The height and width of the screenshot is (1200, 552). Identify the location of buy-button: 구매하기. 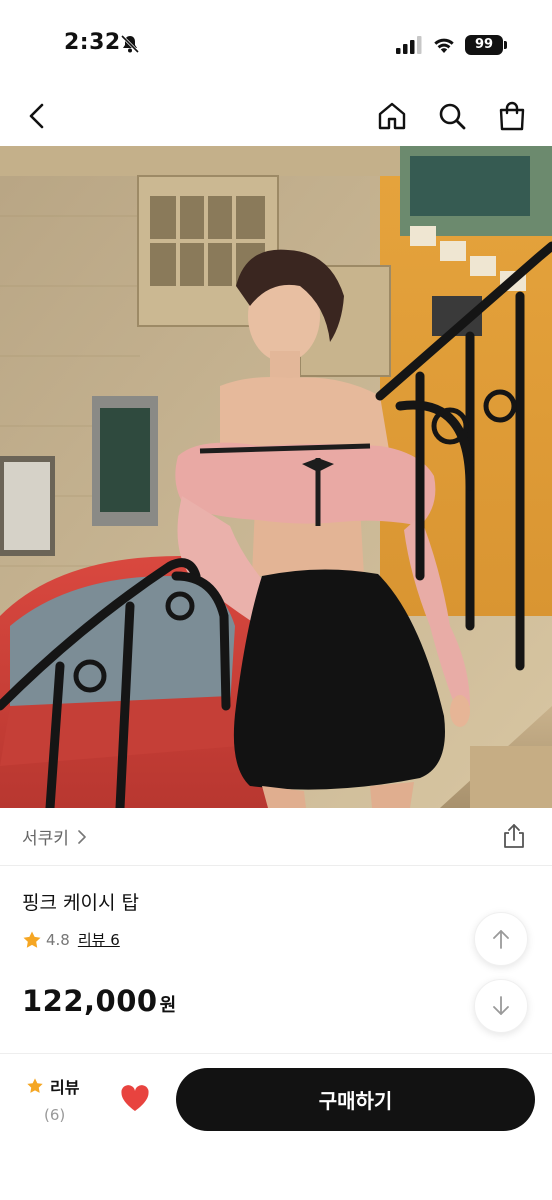
(355, 1099).